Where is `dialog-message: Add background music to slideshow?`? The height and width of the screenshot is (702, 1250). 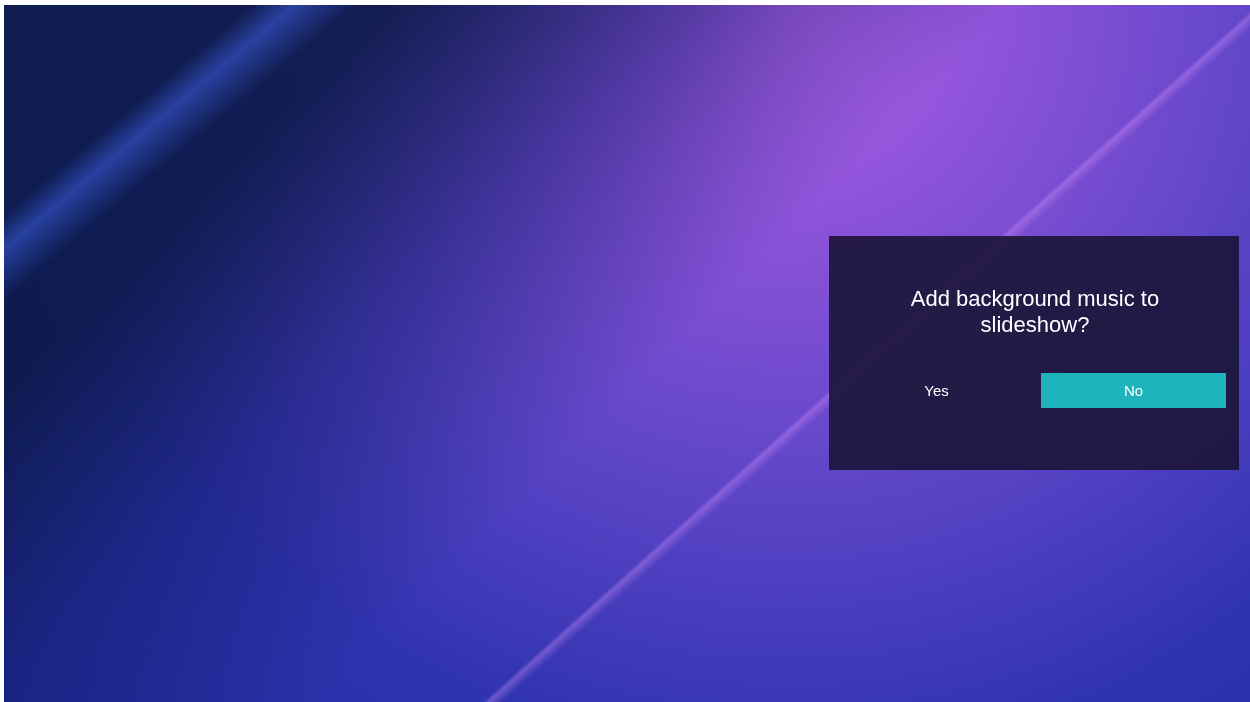
dialog-message: Add background music to slideshow? is located at coordinates (1035, 312).